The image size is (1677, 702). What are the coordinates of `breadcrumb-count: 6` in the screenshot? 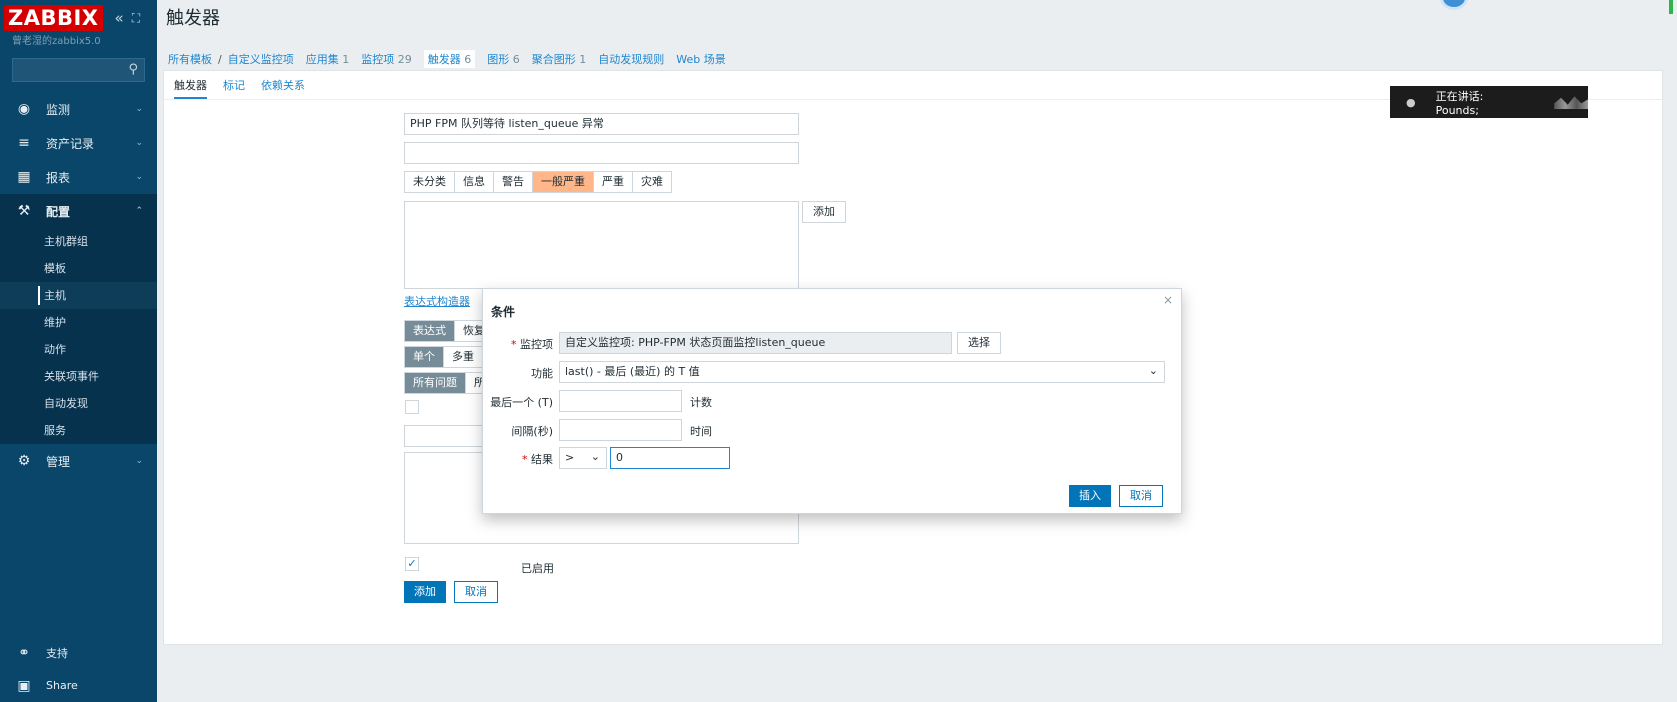 It's located at (468, 59).